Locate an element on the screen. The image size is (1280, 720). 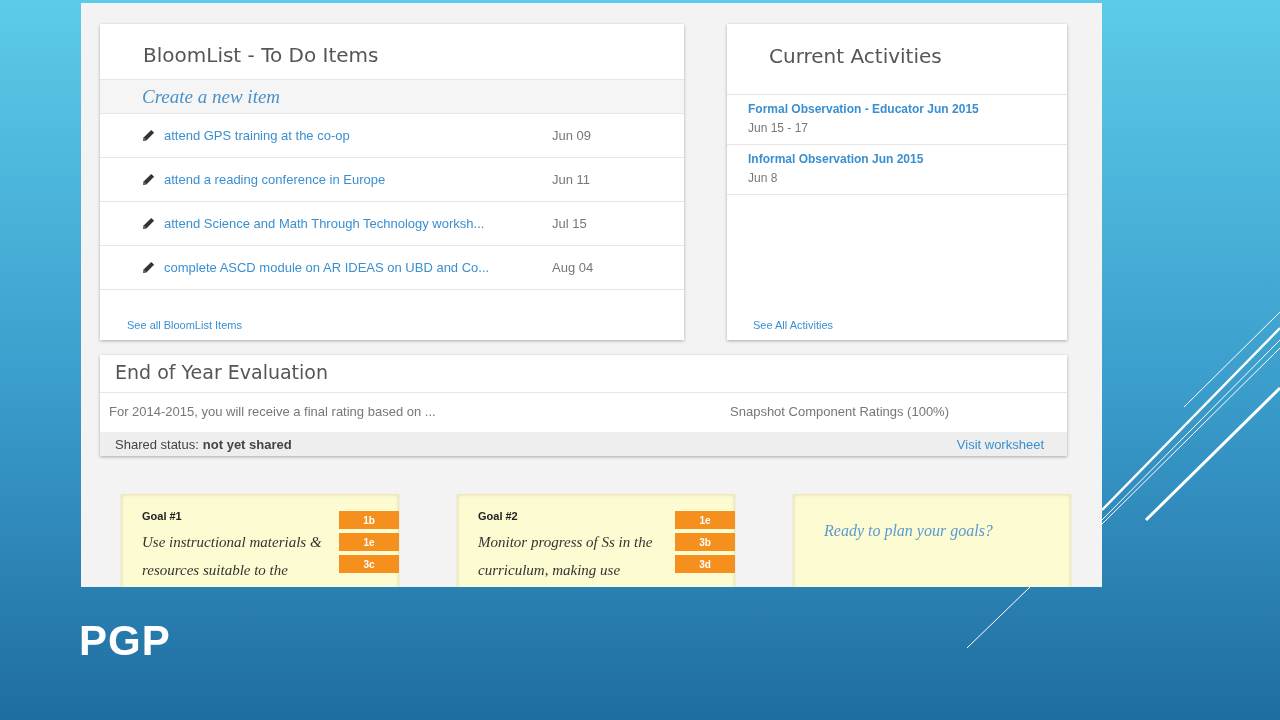
see-all-link: See all BloomList Items is located at coordinates (392, 329).